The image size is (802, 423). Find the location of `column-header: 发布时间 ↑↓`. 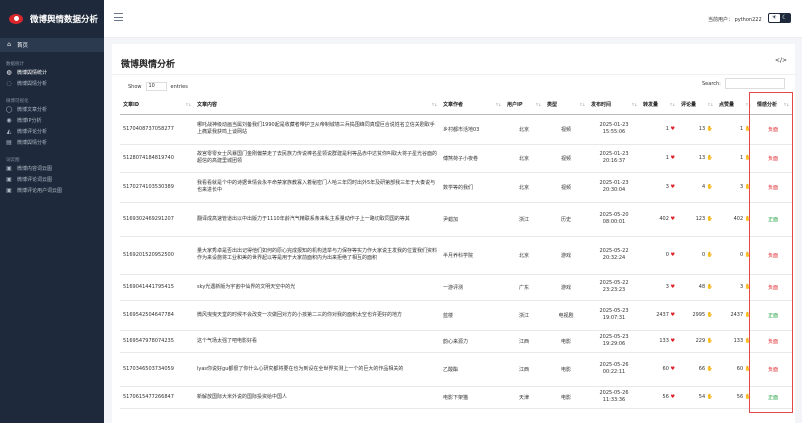

column-header: 发布时间 ↑↓ is located at coordinates (614, 105).